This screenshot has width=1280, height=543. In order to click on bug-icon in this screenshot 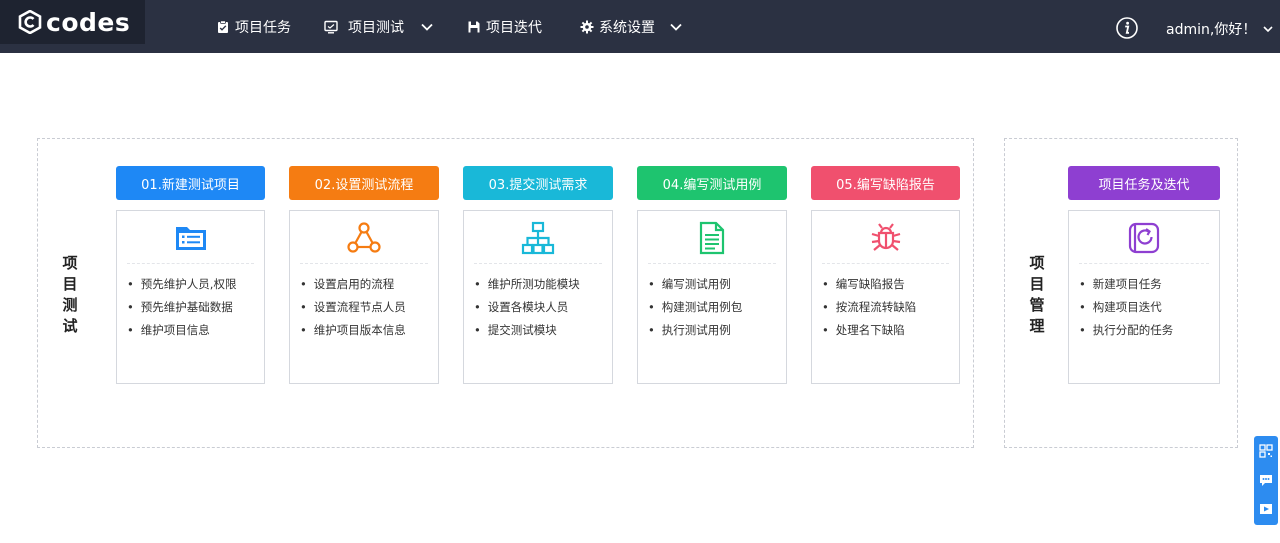, I will do `click(885, 237)`.